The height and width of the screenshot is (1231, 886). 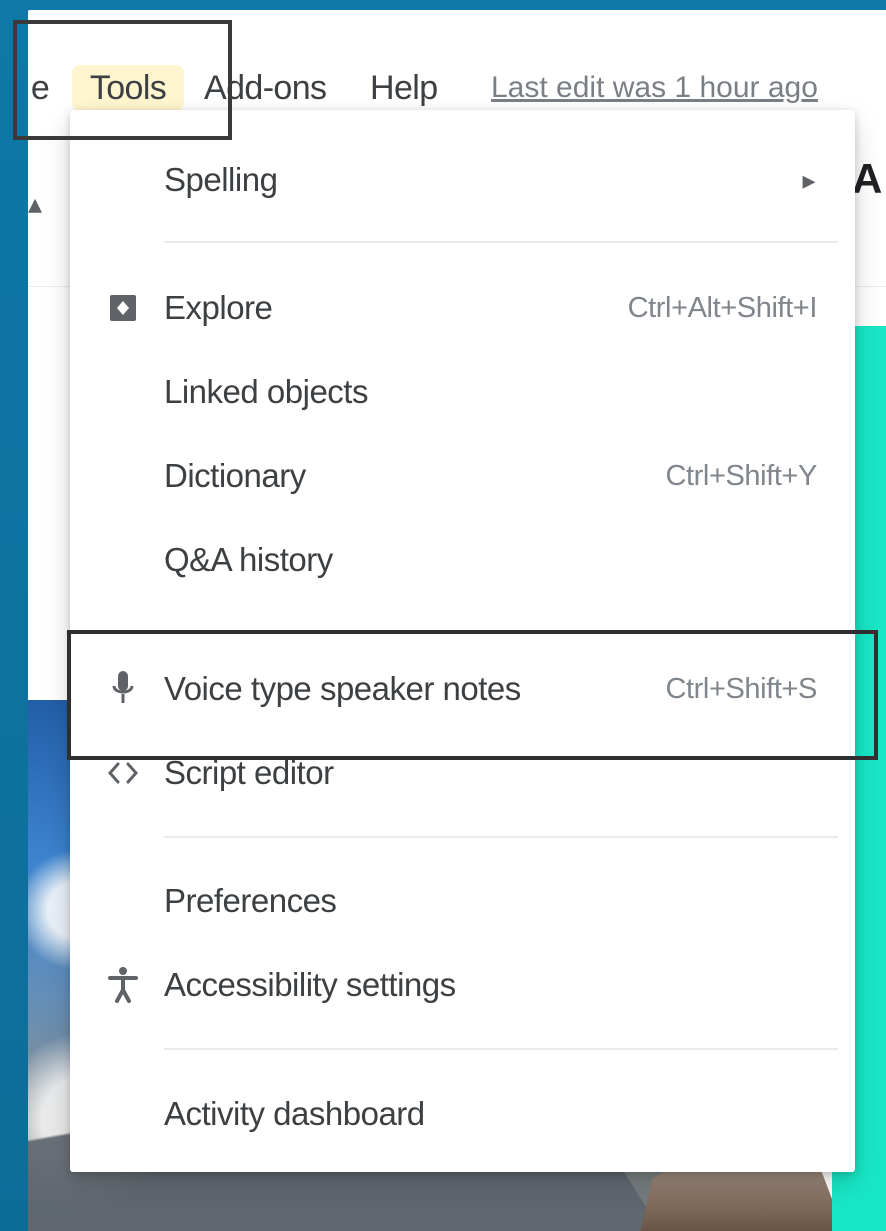 What do you see at coordinates (867, 179) in the screenshot?
I see `text-format-icon: A` at bounding box center [867, 179].